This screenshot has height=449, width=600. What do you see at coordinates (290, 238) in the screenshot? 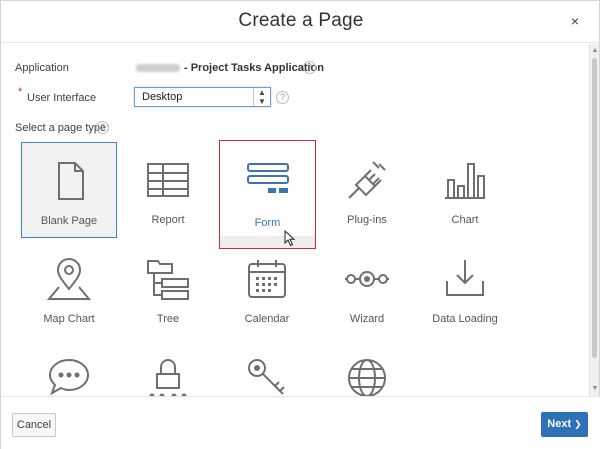
I see `mouse-cursor-icon` at bounding box center [290, 238].